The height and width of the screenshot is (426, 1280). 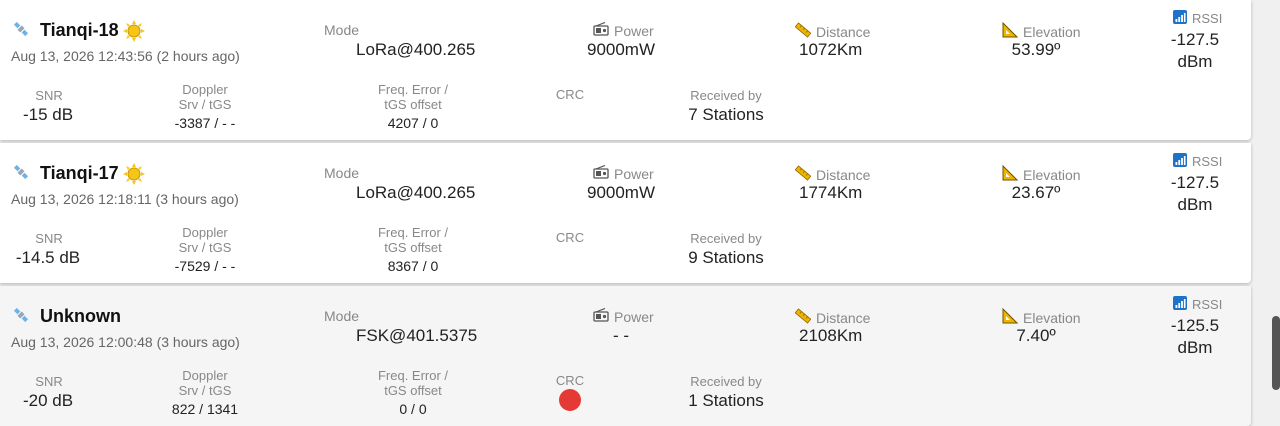 What do you see at coordinates (726, 258) in the screenshot?
I see `received-by-value: 9 Stations` at bounding box center [726, 258].